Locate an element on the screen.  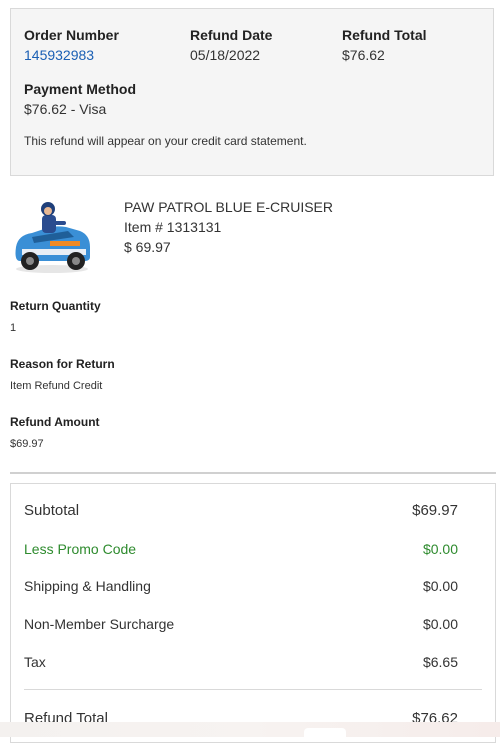
tax-row: Tax $6.65 is located at coordinates (241, 662).